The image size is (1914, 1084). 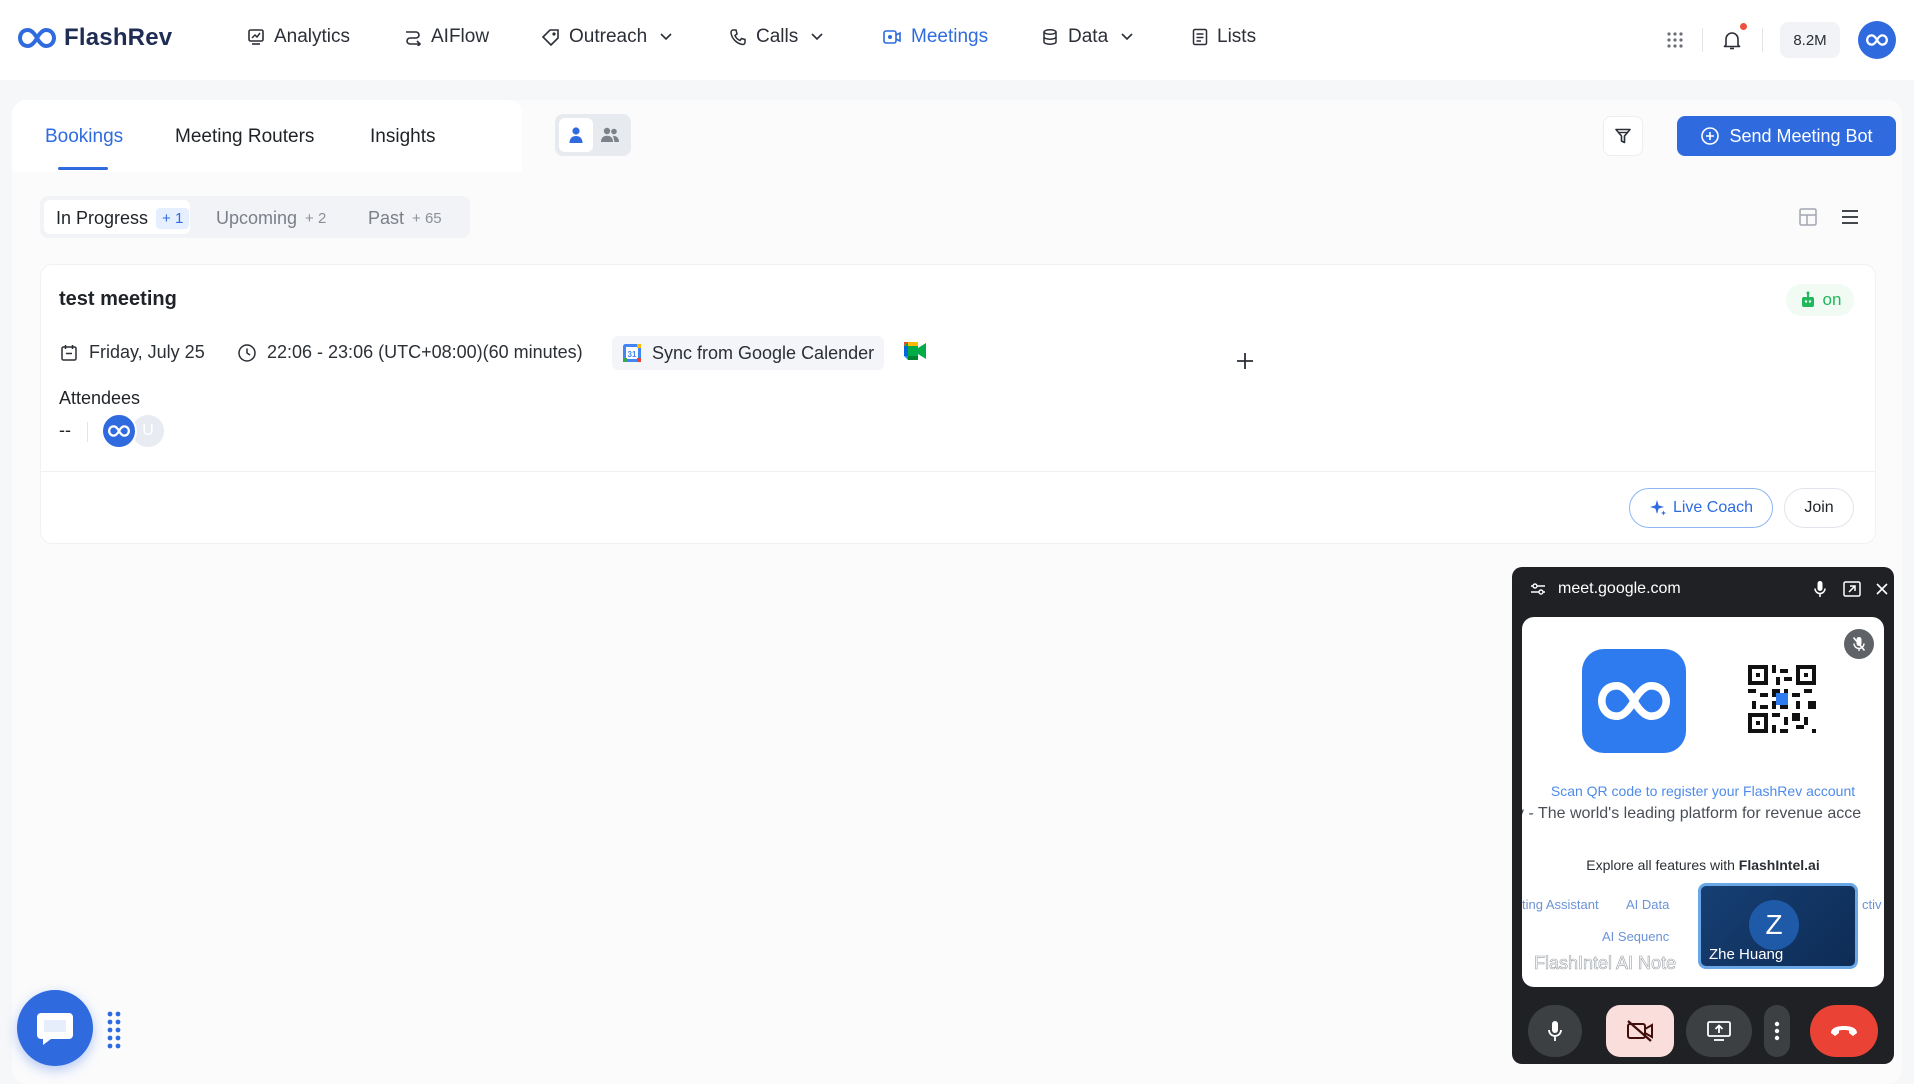 I want to click on filter-button, so click(x=1623, y=136).